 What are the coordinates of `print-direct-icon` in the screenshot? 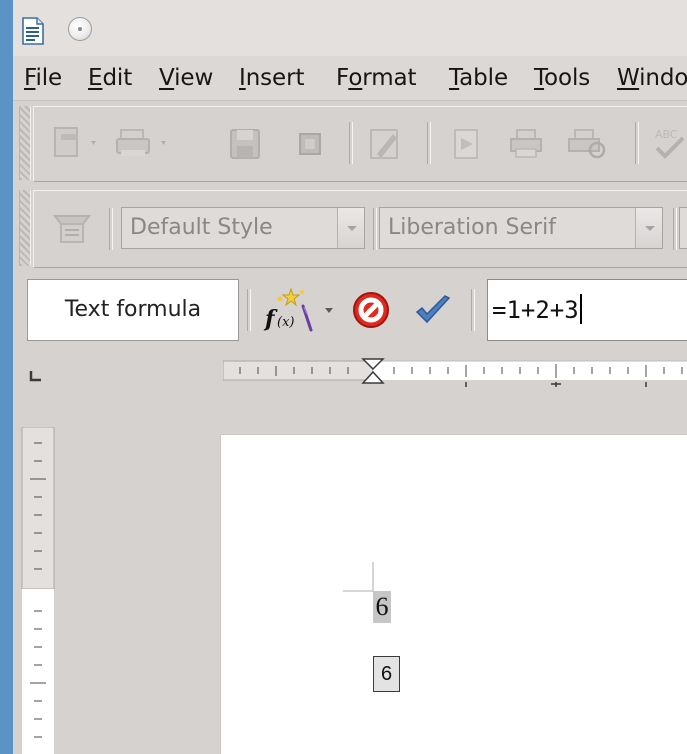 It's located at (527, 144).